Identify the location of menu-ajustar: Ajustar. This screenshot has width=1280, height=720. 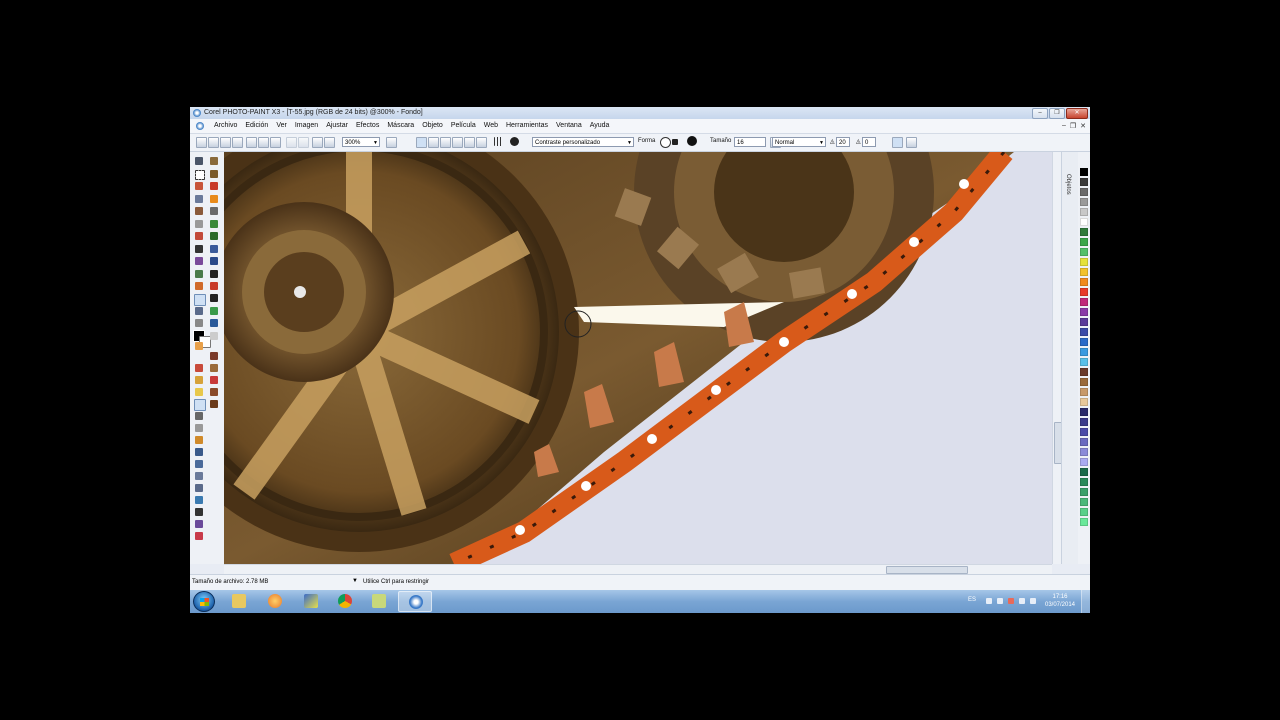
(337, 125).